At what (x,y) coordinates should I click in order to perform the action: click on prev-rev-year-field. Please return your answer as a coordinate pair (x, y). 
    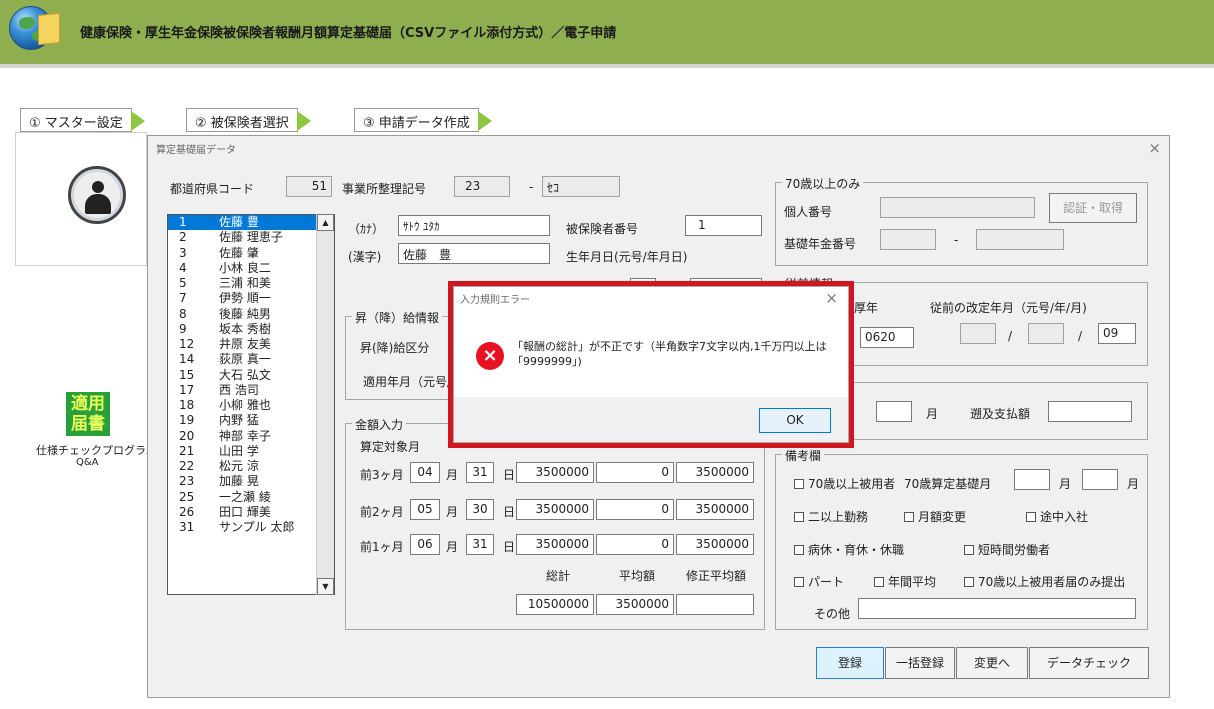
    Looking at the image, I should click on (1046, 333).